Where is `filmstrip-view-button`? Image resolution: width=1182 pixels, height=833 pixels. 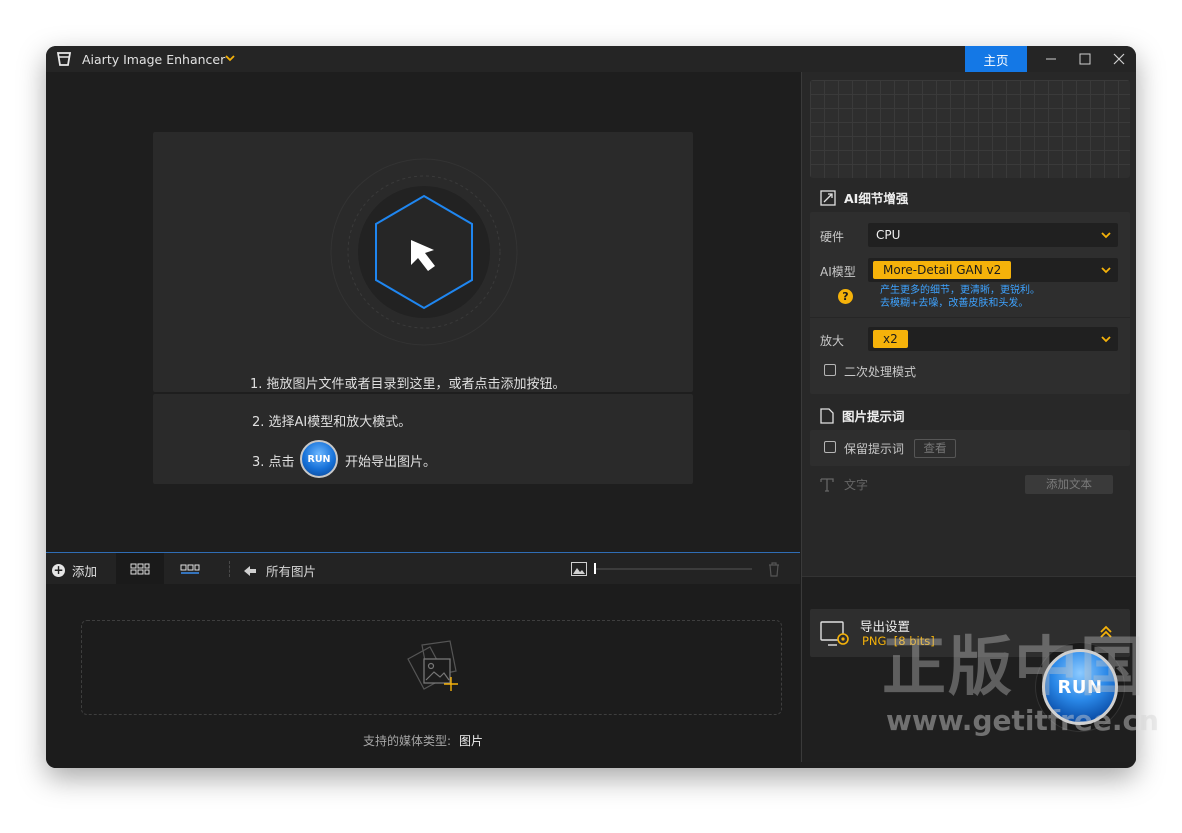
filmstrip-view-button is located at coordinates (190, 569).